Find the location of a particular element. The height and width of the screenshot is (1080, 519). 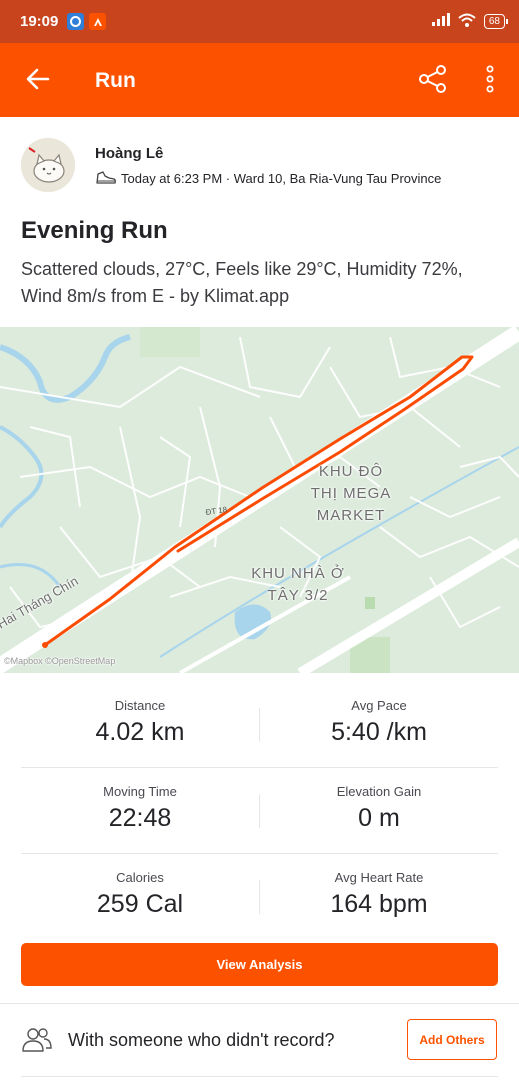

stat-avg-pace: Avg Pace 5:40 /km is located at coordinates (379, 714).